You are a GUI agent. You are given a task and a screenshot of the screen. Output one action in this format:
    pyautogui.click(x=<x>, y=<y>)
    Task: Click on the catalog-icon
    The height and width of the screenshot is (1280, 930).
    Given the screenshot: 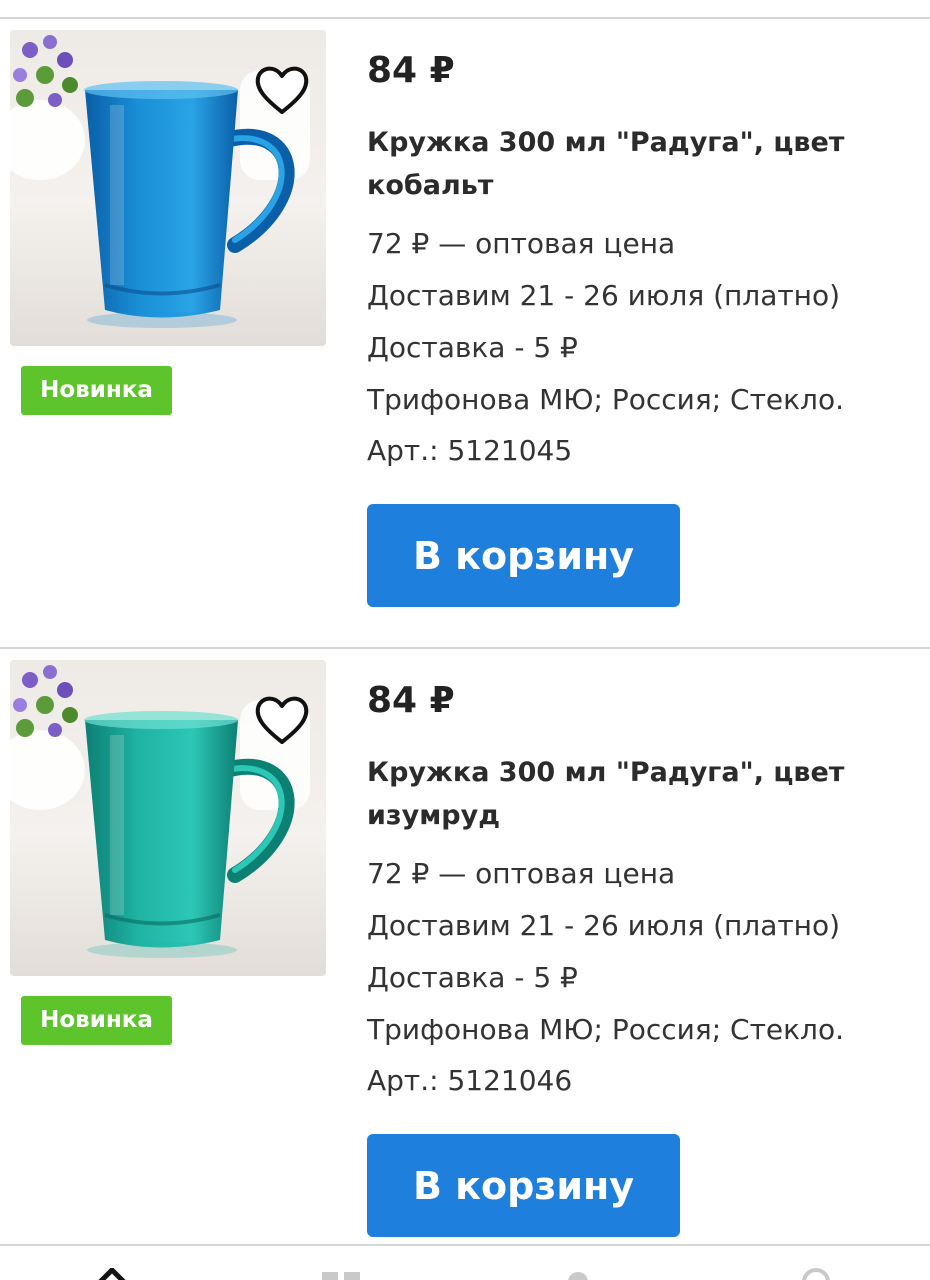 What is the action you would take?
    pyautogui.click(x=342, y=1274)
    